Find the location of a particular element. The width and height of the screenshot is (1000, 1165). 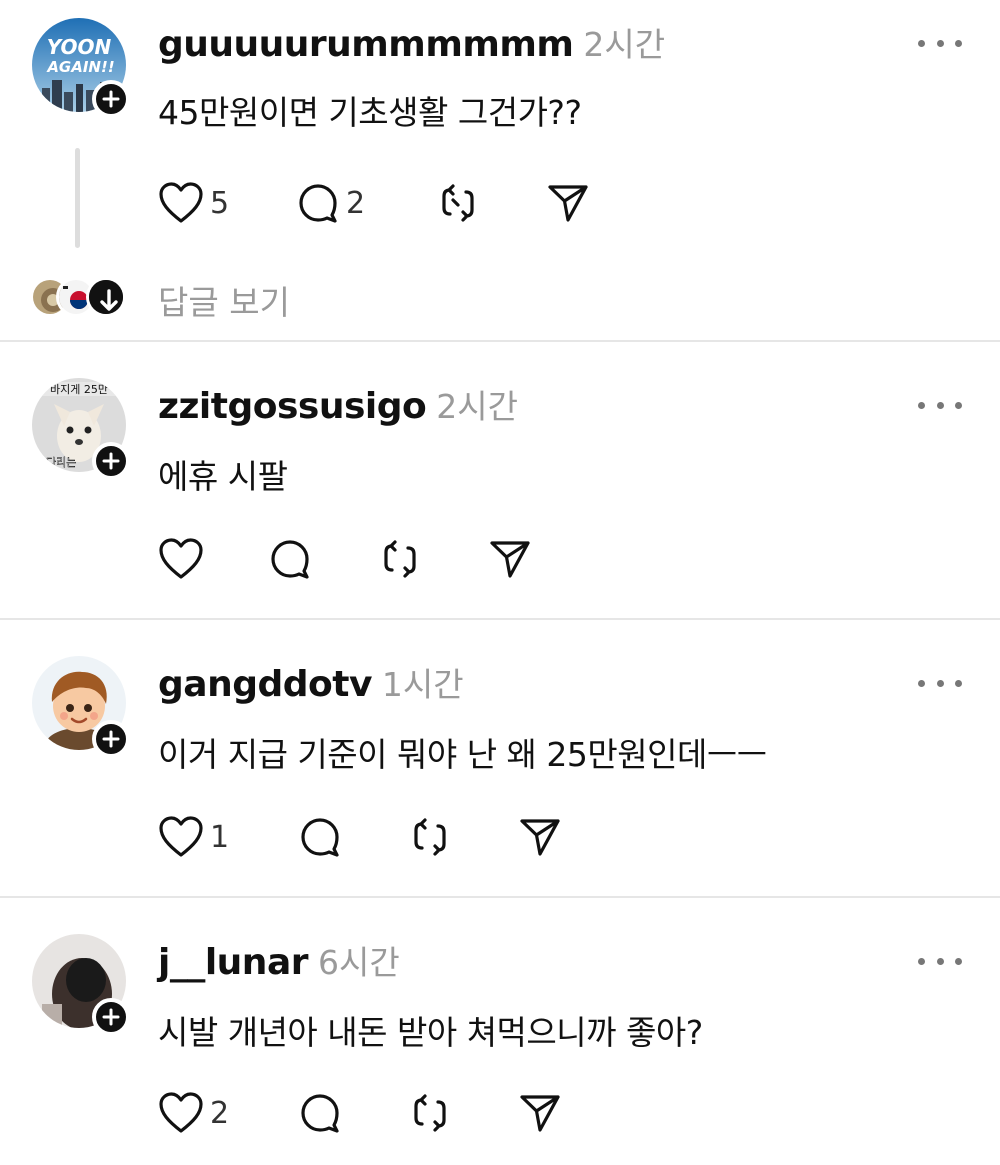

expand-replies-button is located at coordinates (106, 297).